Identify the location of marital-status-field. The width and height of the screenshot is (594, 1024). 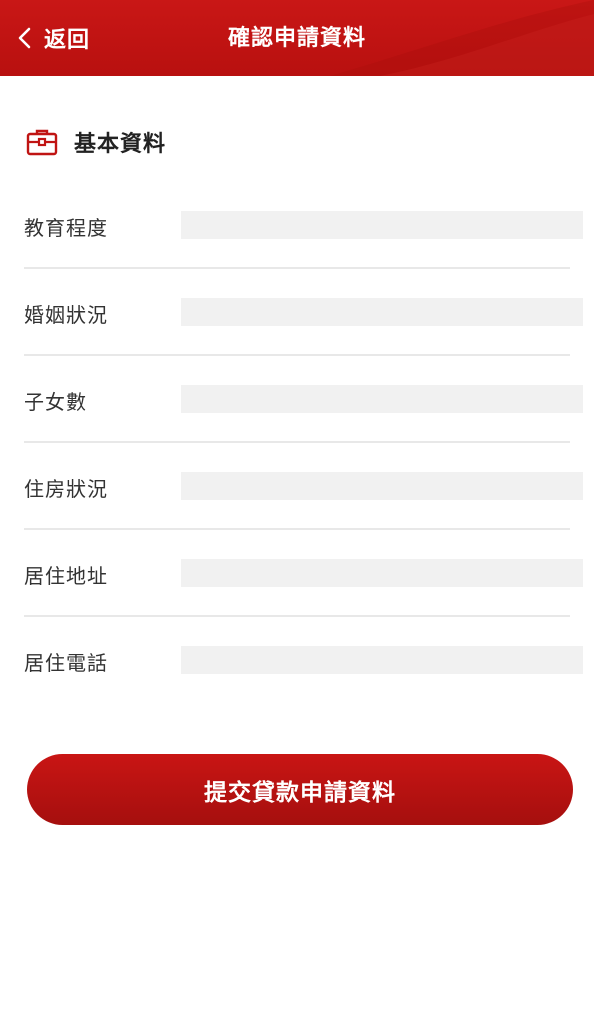
(382, 312).